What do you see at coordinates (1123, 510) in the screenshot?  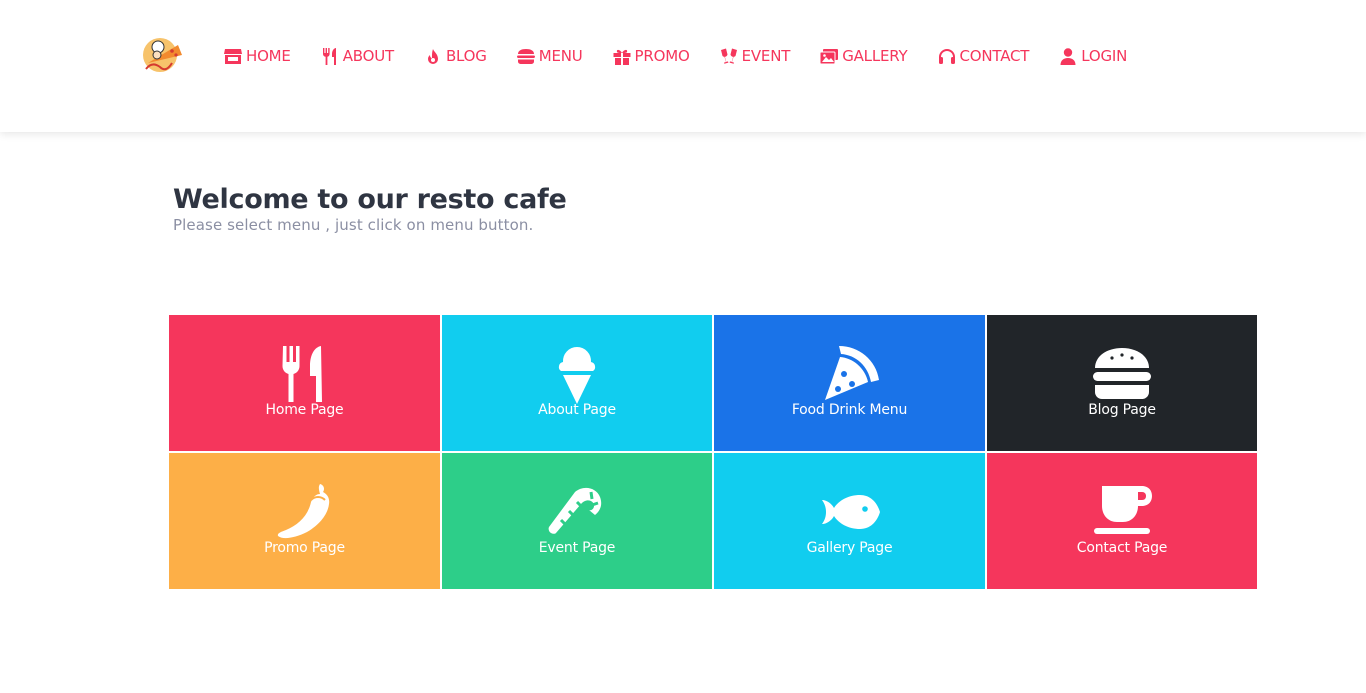 I see `coffee-icon` at bounding box center [1123, 510].